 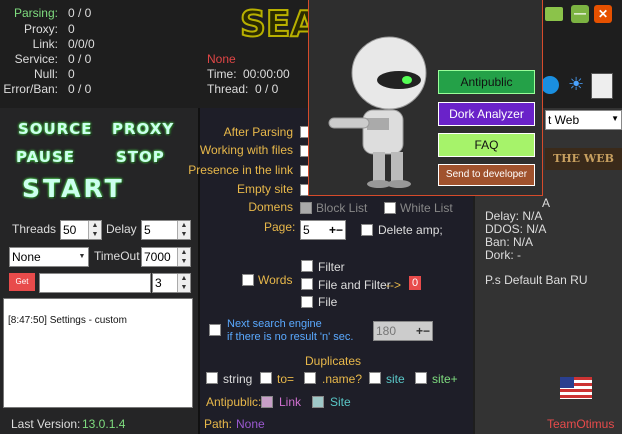 I want to click on next-engine-checkbox, so click(x=215, y=330).